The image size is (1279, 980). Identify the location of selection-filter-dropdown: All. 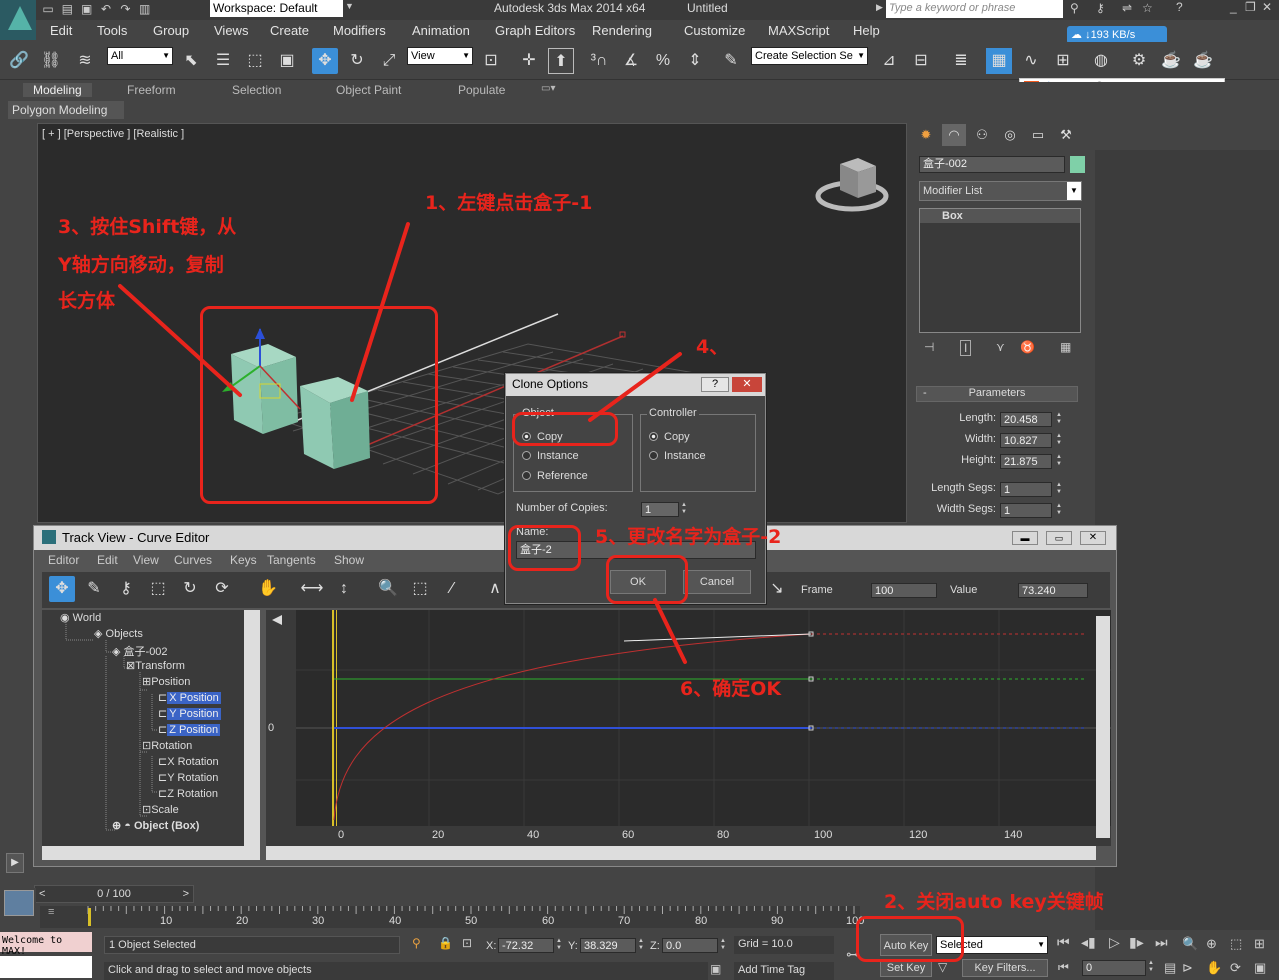
(140, 56).